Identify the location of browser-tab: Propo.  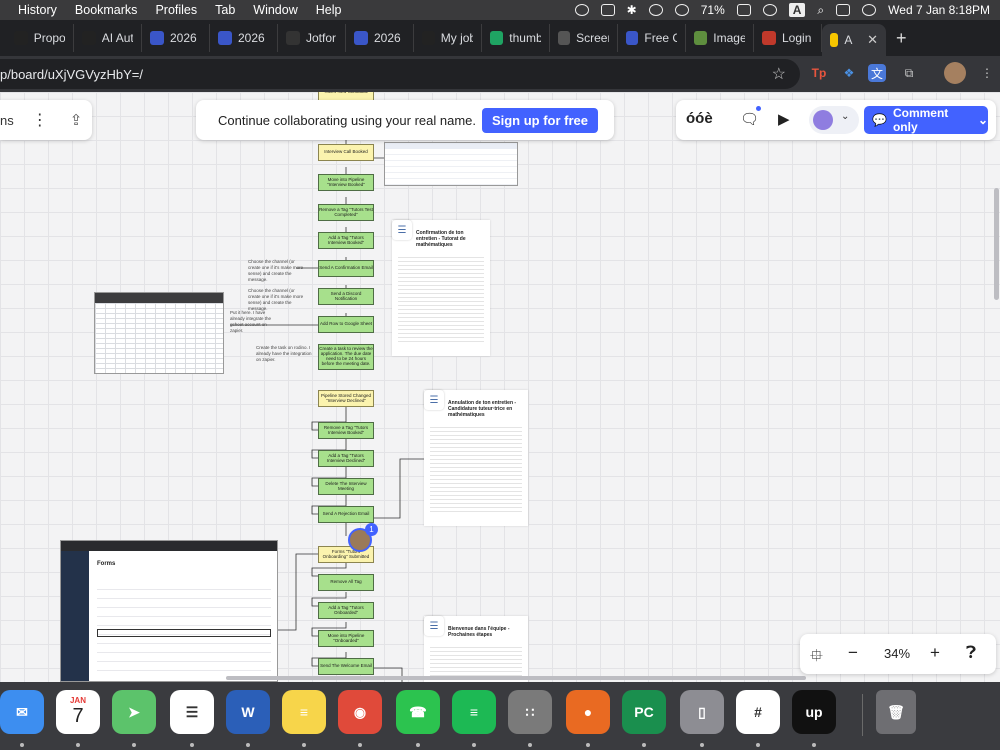
(40, 38).